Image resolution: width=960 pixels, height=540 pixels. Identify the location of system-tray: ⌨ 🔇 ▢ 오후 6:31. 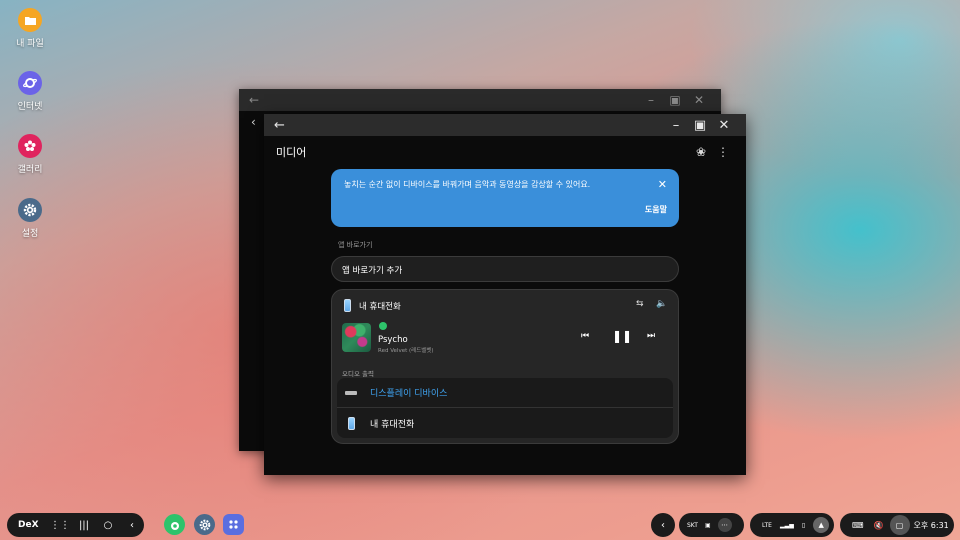
(897, 525).